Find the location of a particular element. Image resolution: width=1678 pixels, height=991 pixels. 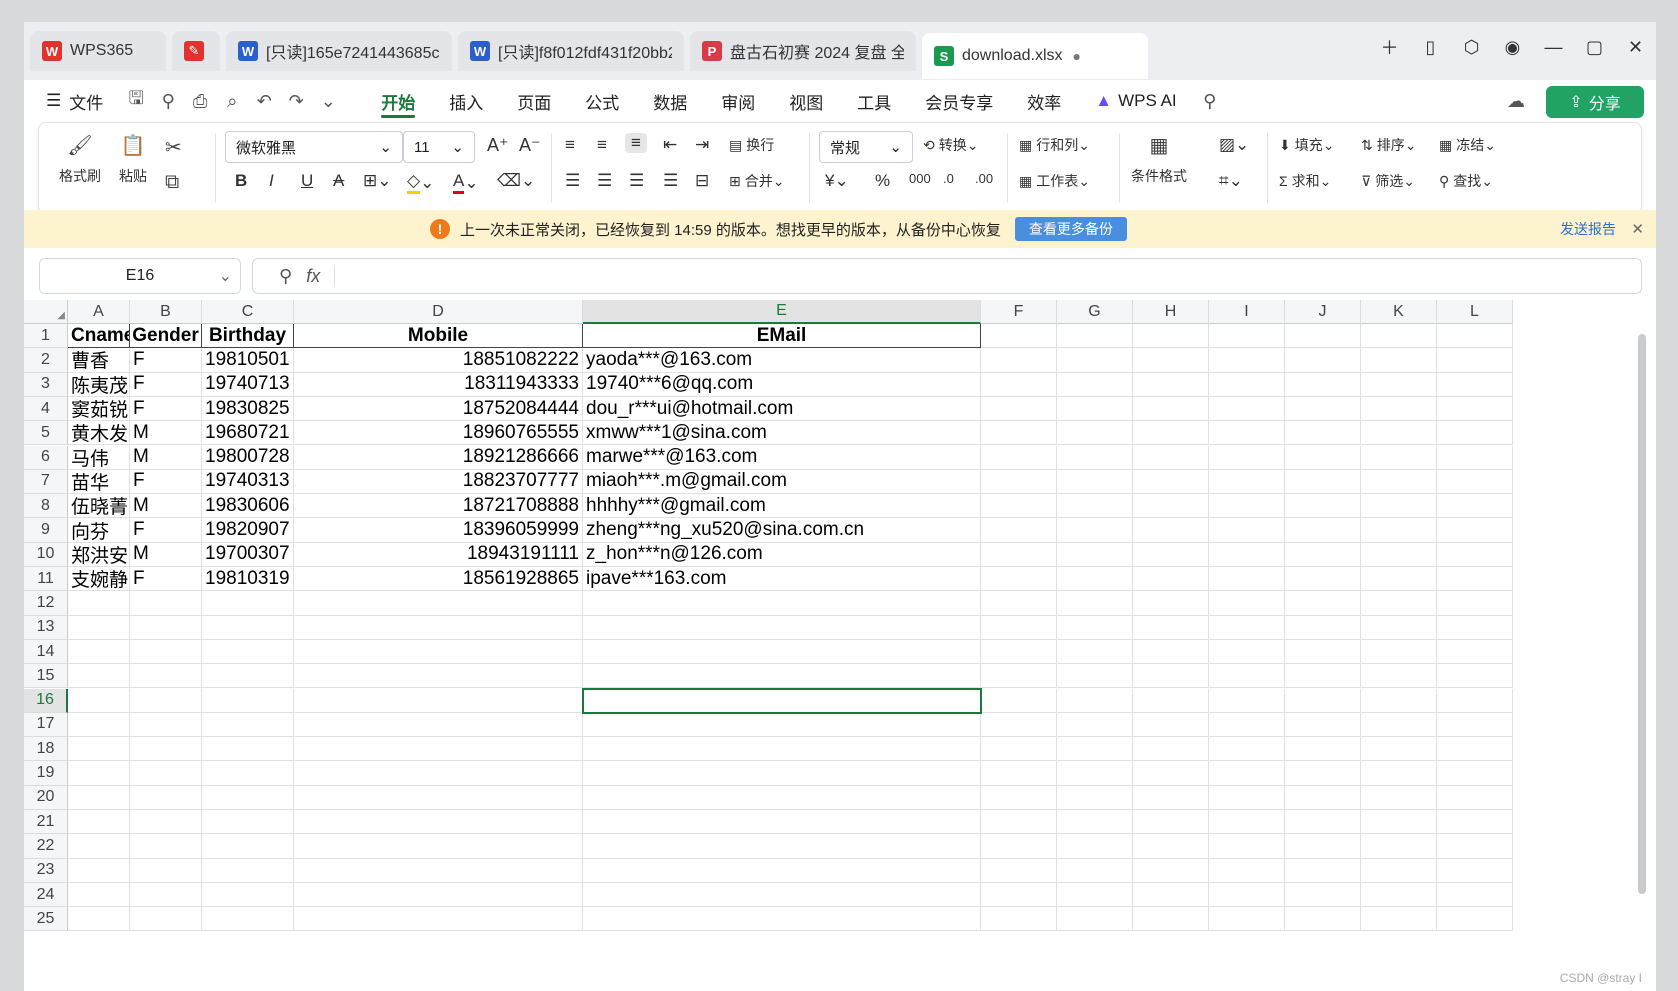

row-header-19: 19 is located at coordinates (46, 773).